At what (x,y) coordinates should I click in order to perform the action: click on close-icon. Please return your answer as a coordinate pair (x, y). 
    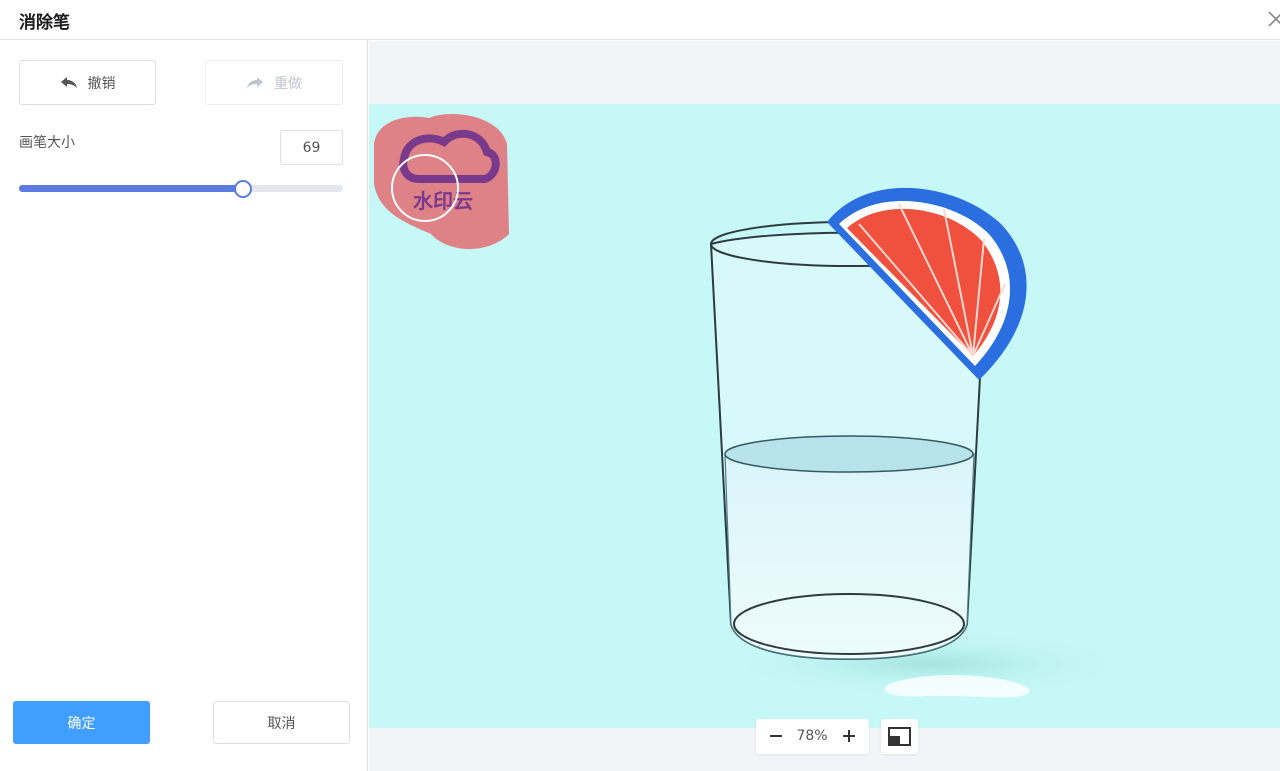
    Looking at the image, I should click on (1272, 19).